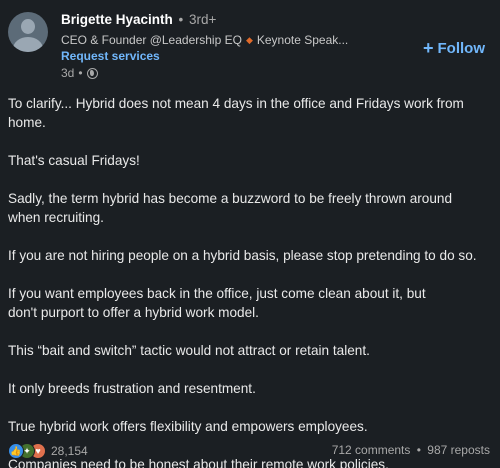  I want to click on comments-link: 712 comments, so click(371, 450).